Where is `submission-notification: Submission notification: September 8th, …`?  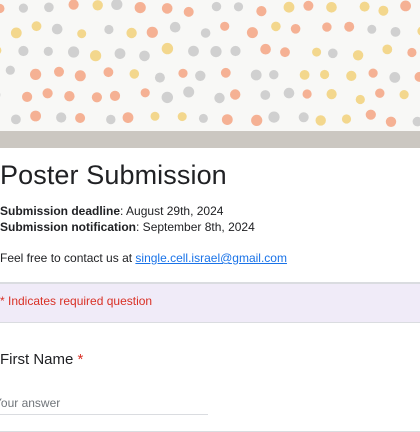 submission-notification: Submission notification: September 8th, … is located at coordinates (127, 227).